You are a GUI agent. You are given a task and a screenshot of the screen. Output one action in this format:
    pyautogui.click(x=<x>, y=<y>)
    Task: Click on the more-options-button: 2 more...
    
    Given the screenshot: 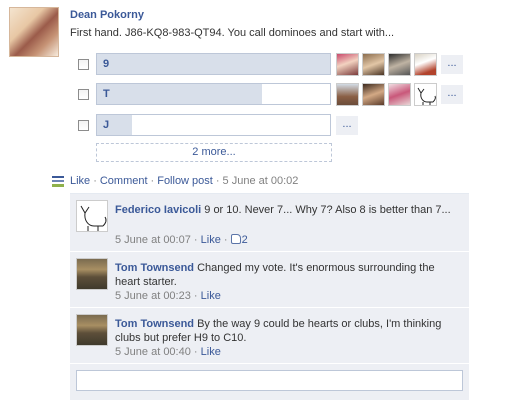 What is the action you would take?
    pyautogui.click(x=214, y=152)
    